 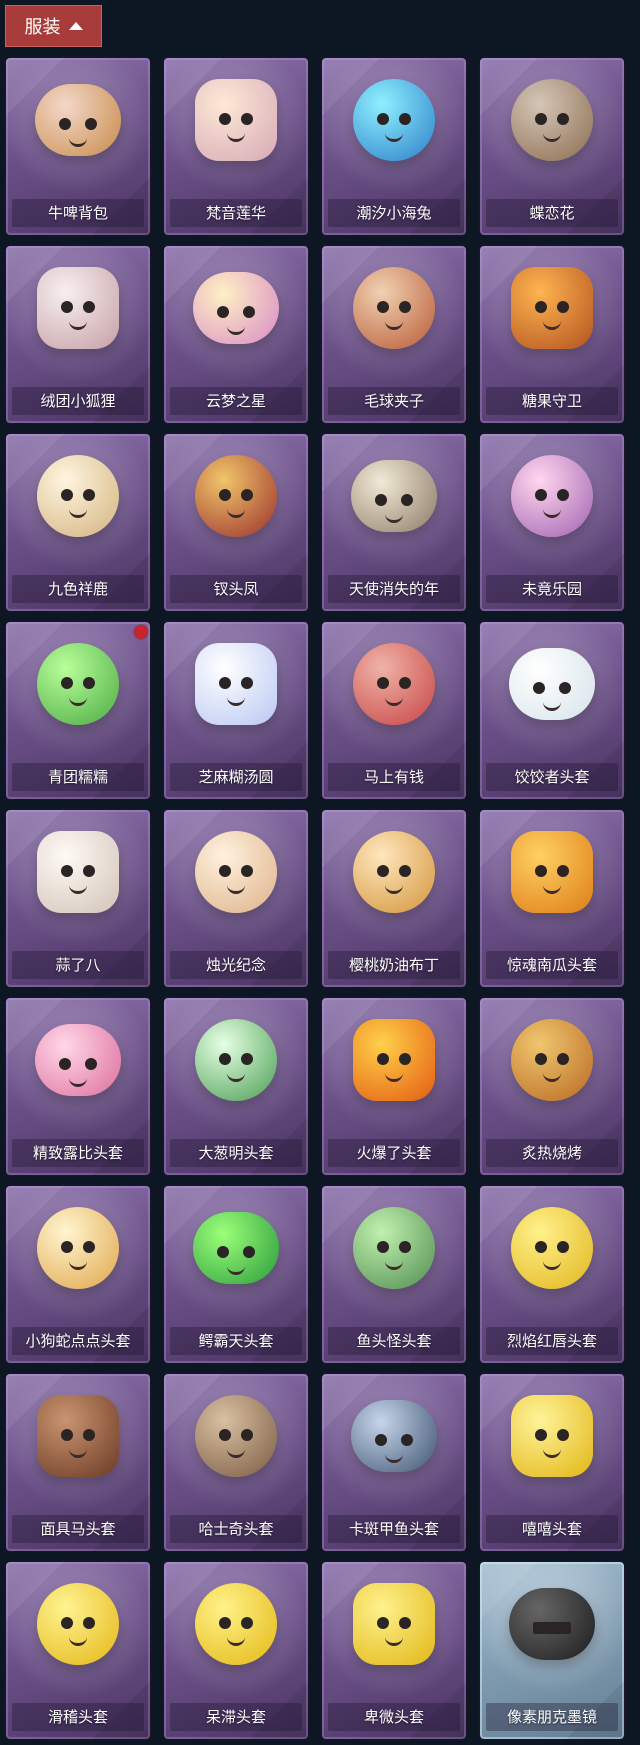 I want to click on costume-card: 梵音莲华, so click(x=236, y=146).